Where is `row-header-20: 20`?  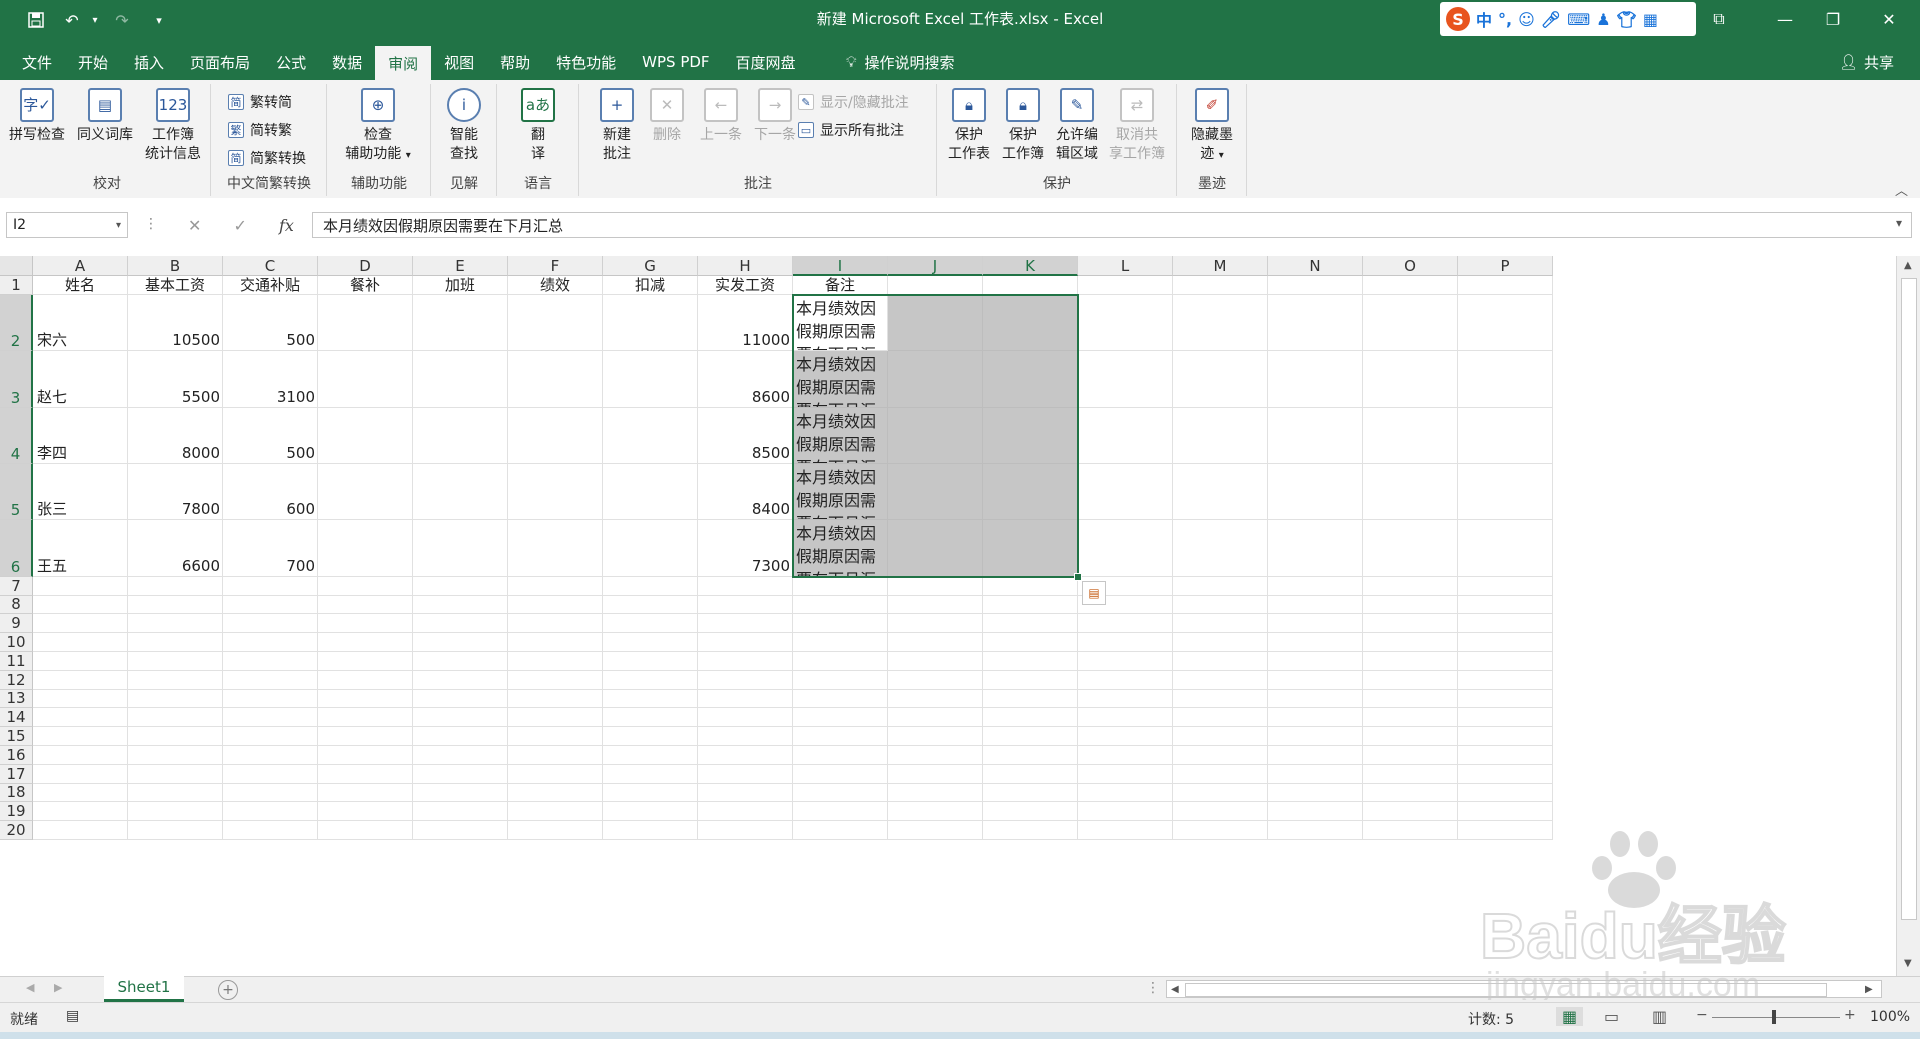 row-header-20: 20 is located at coordinates (16, 830).